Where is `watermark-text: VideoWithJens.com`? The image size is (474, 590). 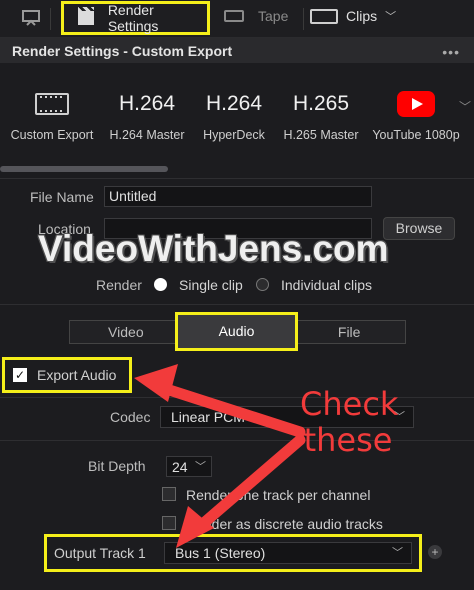
watermark-text: VideoWithJens.com is located at coordinates (213, 248).